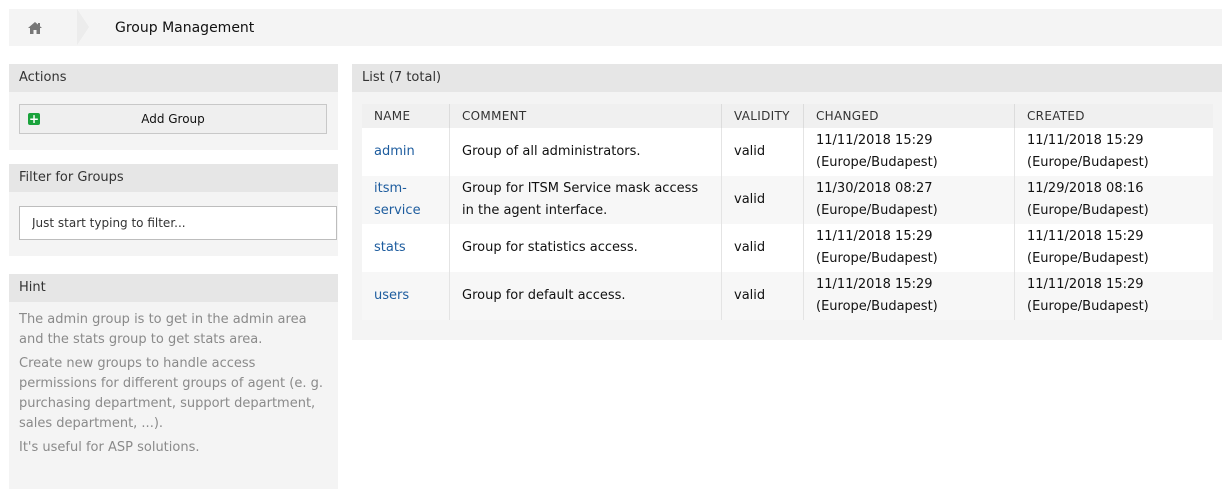  I want to click on filter-heading: Filter for Groups, so click(173, 178).